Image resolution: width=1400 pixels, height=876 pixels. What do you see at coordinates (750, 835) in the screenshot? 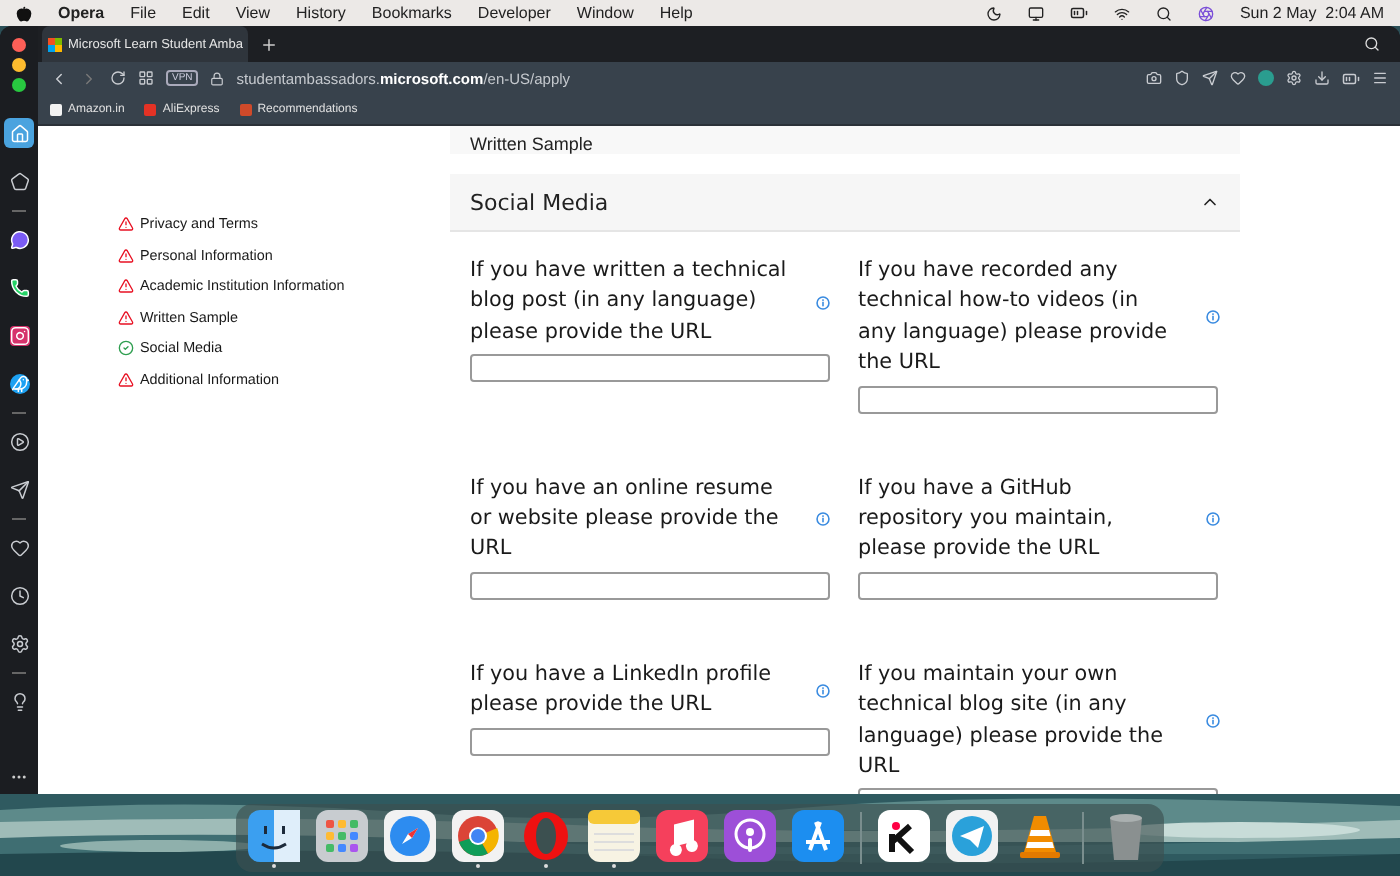
I see `podcast-icon` at bounding box center [750, 835].